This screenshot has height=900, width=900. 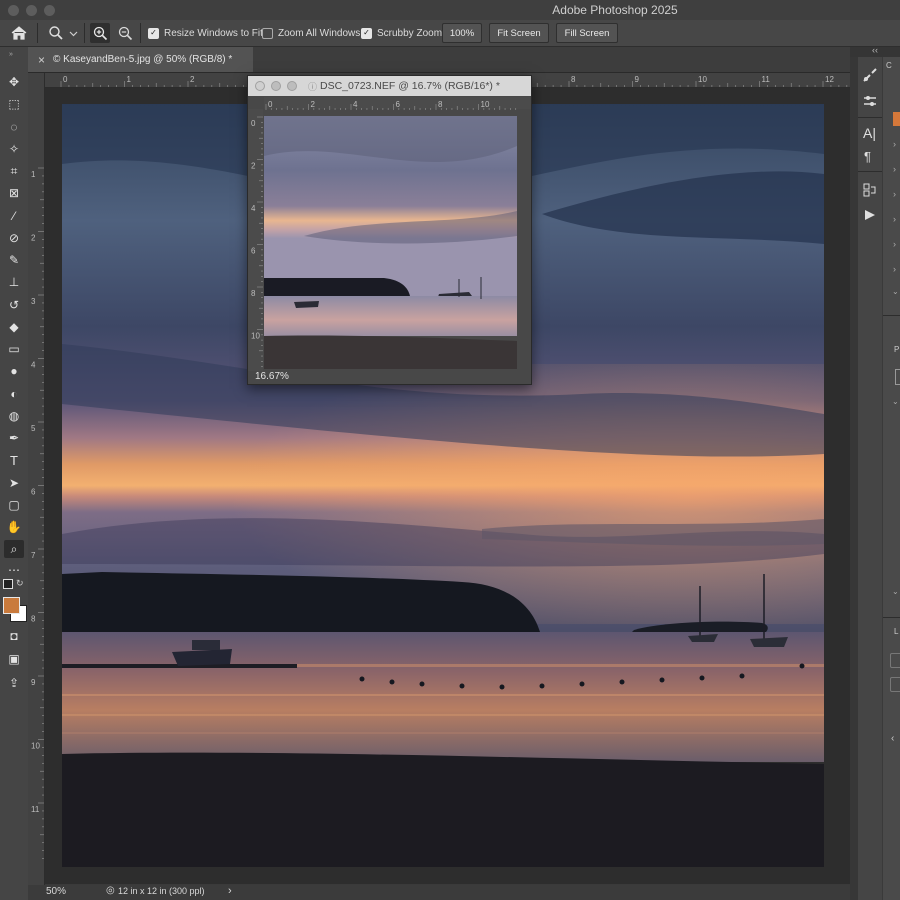 What do you see at coordinates (870, 192) in the screenshot?
I see `actions-button` at bounding box center [870, 192].